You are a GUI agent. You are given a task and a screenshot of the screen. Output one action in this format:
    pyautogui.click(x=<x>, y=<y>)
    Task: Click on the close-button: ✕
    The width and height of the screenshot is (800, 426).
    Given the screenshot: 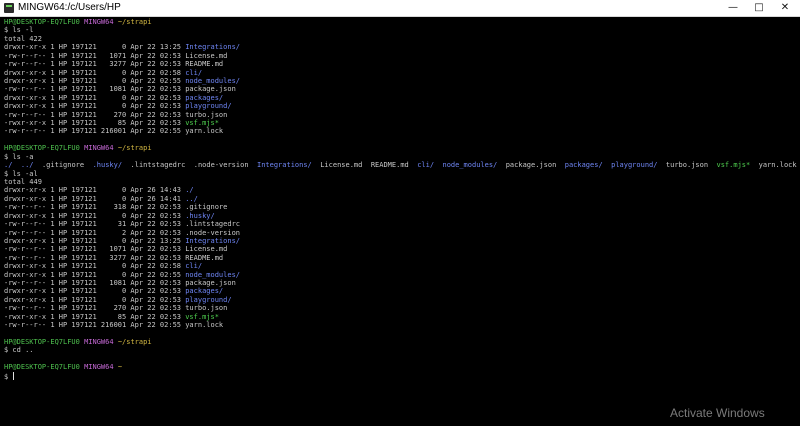 What is the action you would take?
    pyautogui.click(x=785, y=8)
    